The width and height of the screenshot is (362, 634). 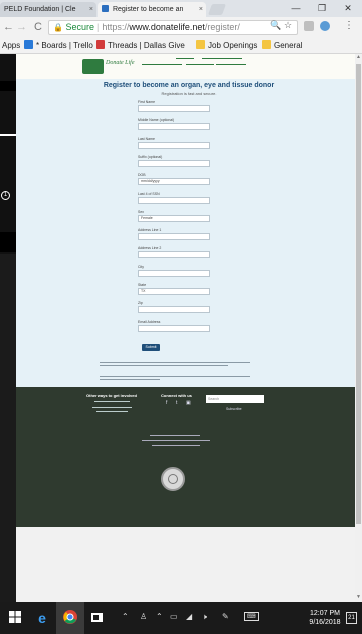 I want to click on keyboard-icon: ⌨, so click(x=251, y=616).